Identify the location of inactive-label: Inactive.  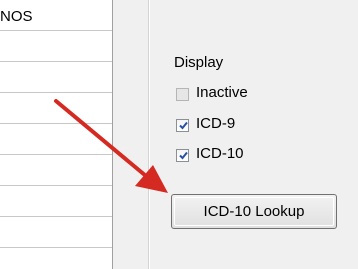
(222, 92).